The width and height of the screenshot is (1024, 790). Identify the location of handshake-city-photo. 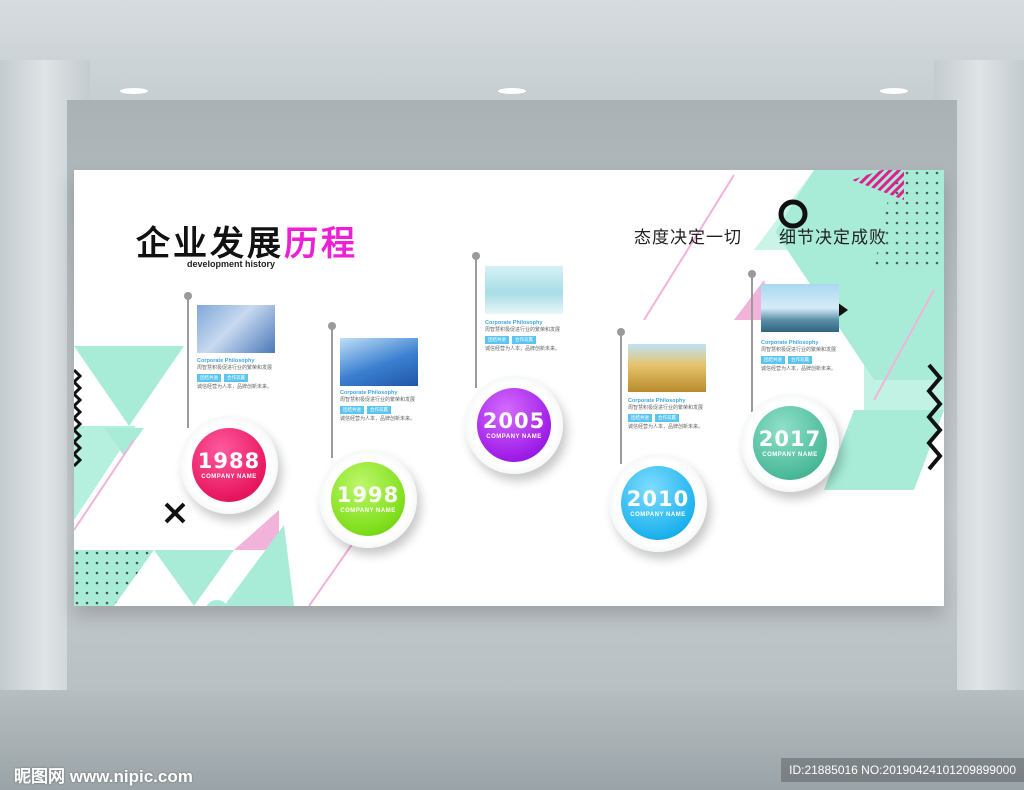
(236, 329).